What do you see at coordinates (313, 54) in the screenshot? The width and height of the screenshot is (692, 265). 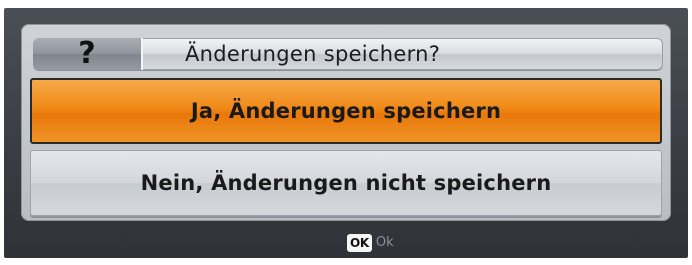 I see `dialog-title: Änderungen speichern?` at bounding box center [313, 54].